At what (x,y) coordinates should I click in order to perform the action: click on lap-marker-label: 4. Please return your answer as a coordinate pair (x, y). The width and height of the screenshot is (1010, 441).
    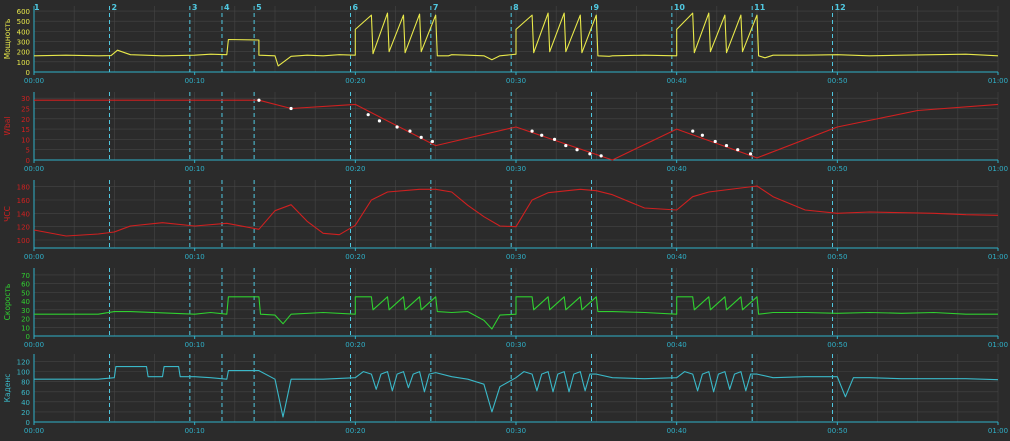
    Looking at the image, I should click on (227, 7).